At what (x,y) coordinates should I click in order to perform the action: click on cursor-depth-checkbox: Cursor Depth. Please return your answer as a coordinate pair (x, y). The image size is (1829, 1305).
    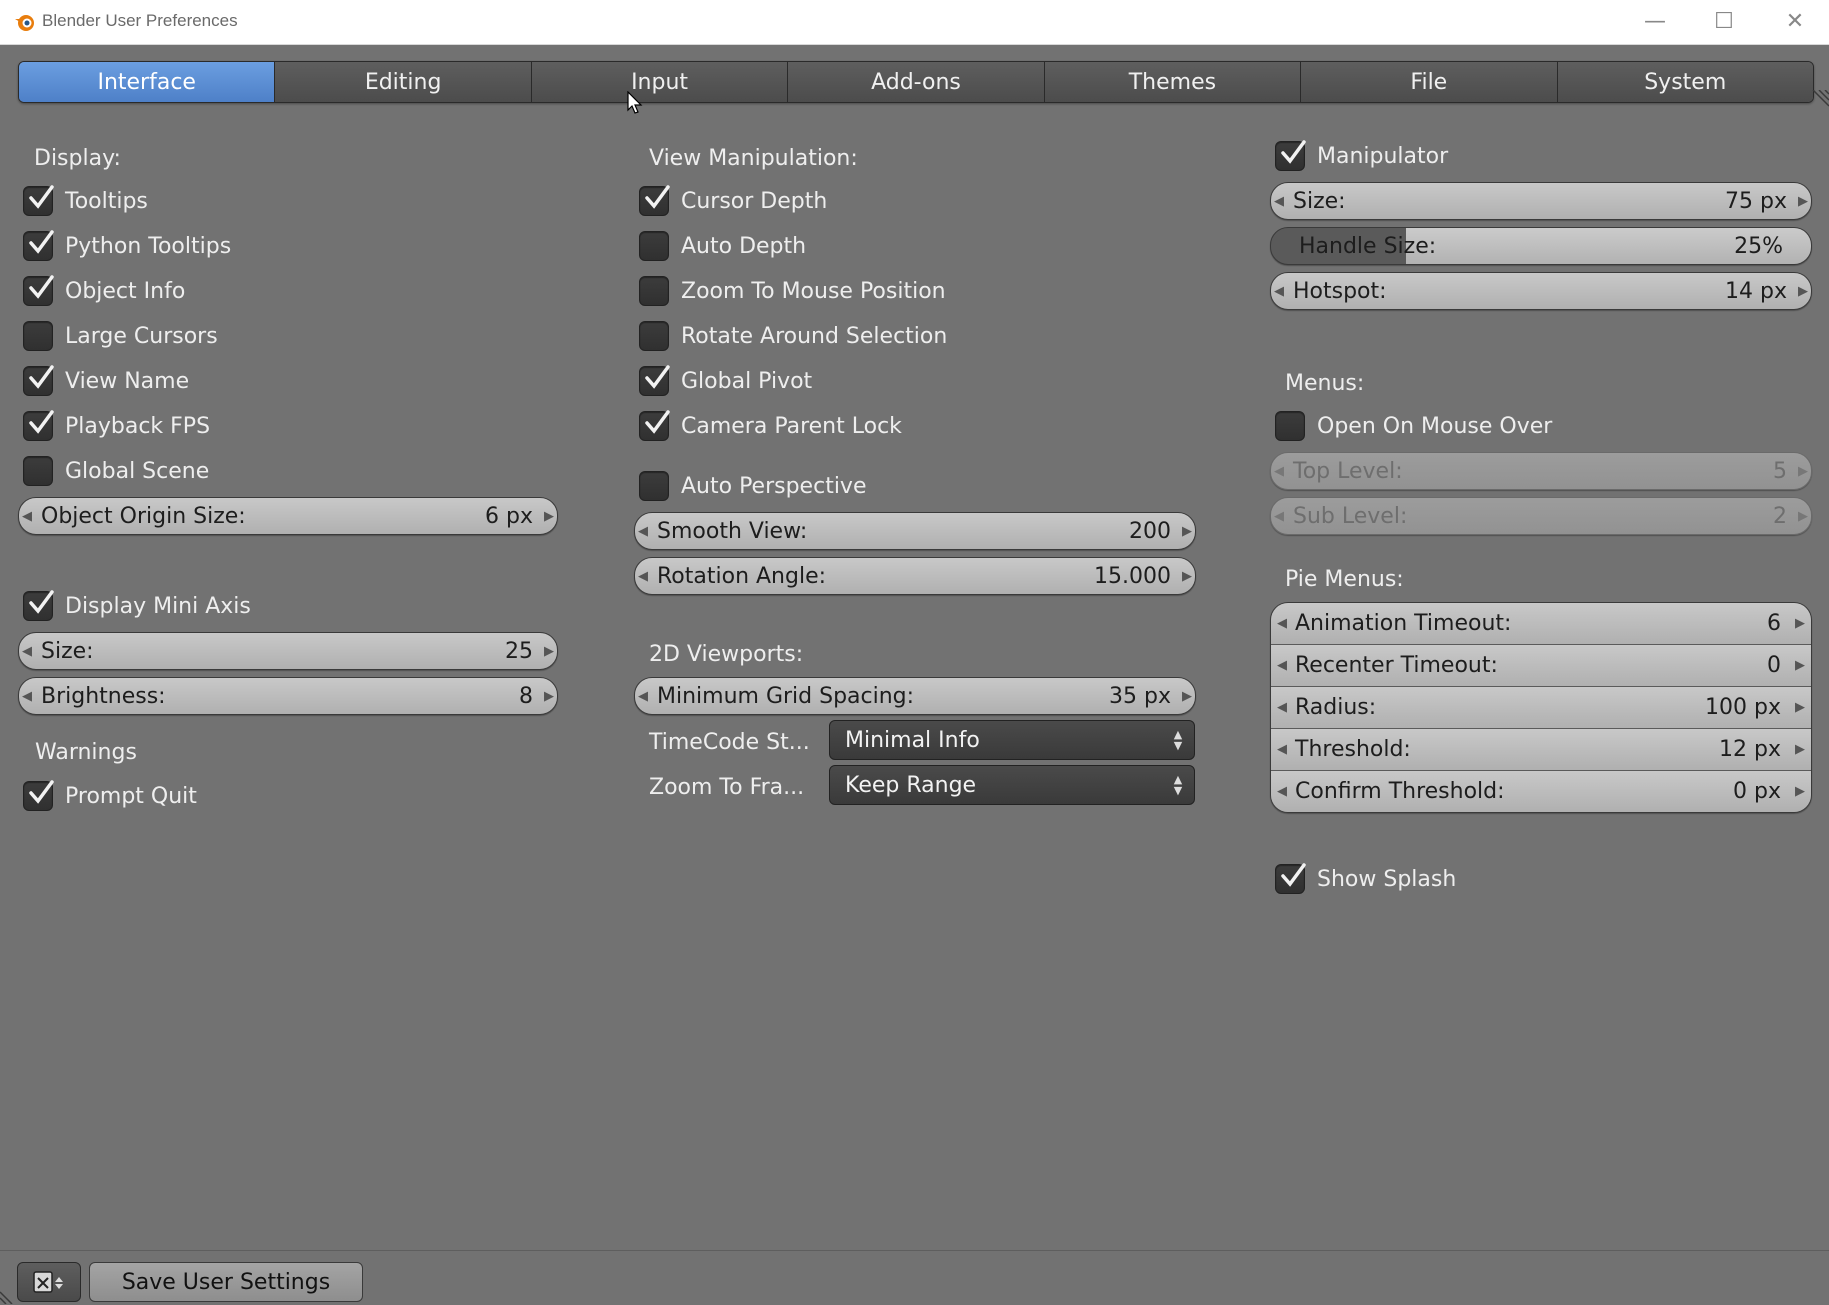
    Looking at the image, I should click on (733, 200).